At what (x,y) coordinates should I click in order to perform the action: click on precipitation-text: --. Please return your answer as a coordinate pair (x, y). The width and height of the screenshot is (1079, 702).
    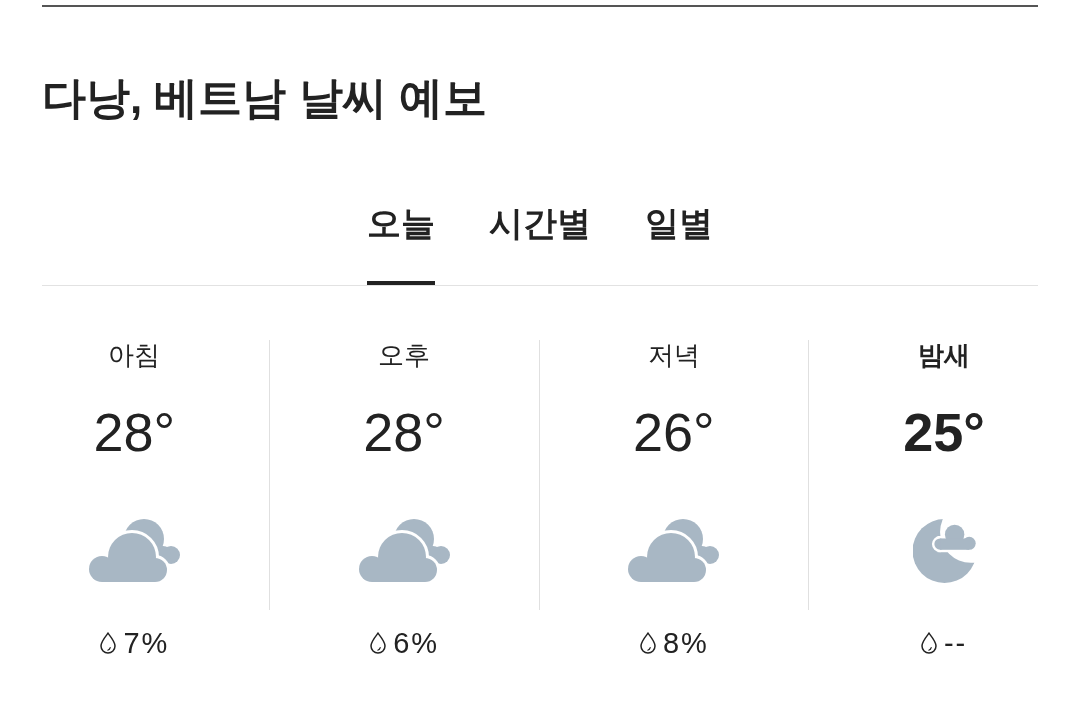
    Looking at the image, I should click on (955, 643).